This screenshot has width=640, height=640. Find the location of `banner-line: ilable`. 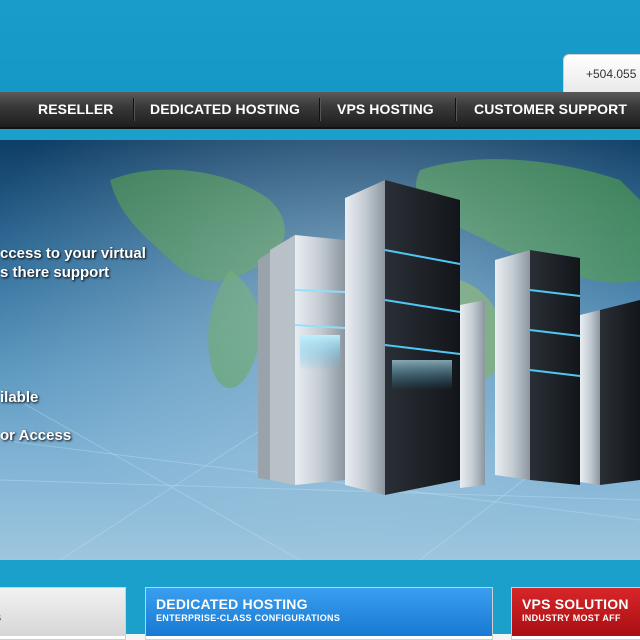

banner-line: ilable is located at coordinates (19, 397).